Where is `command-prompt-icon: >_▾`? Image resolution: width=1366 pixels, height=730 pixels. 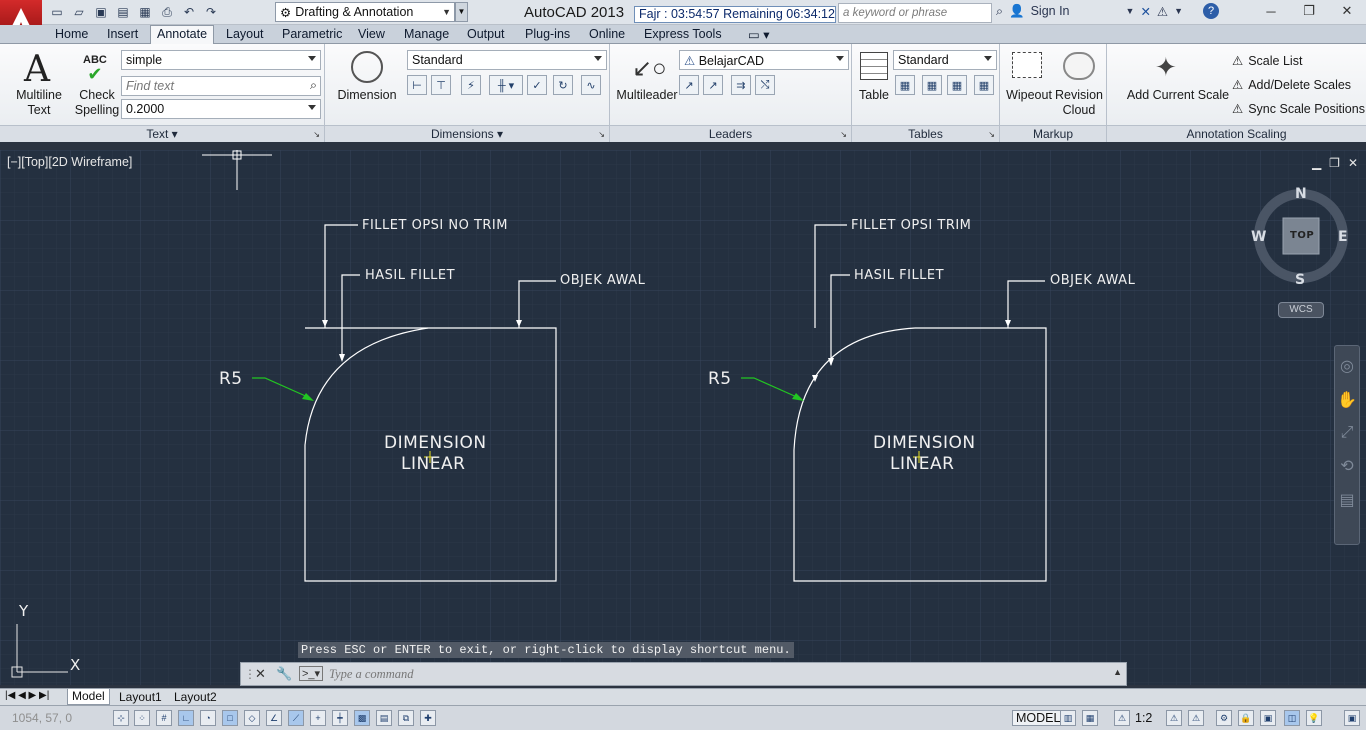 command-prompt-icon: >_▾ is located at coordinates (311, 673).